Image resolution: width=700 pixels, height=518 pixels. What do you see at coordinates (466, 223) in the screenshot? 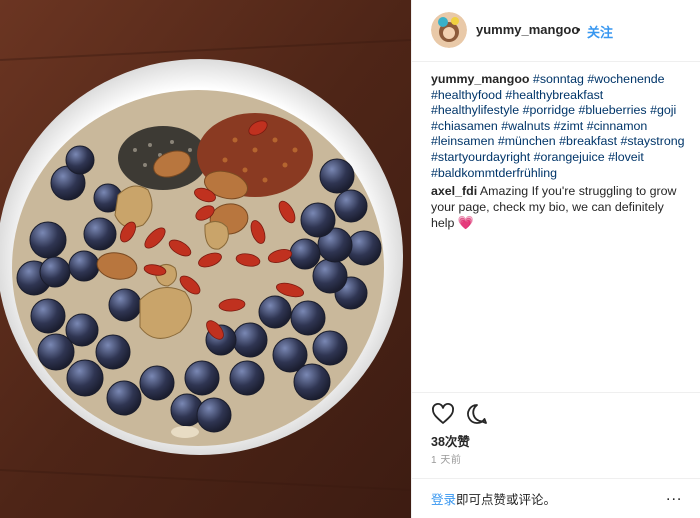
I see `pink-heart-icon: 💗` at bounding box center [466, 223].